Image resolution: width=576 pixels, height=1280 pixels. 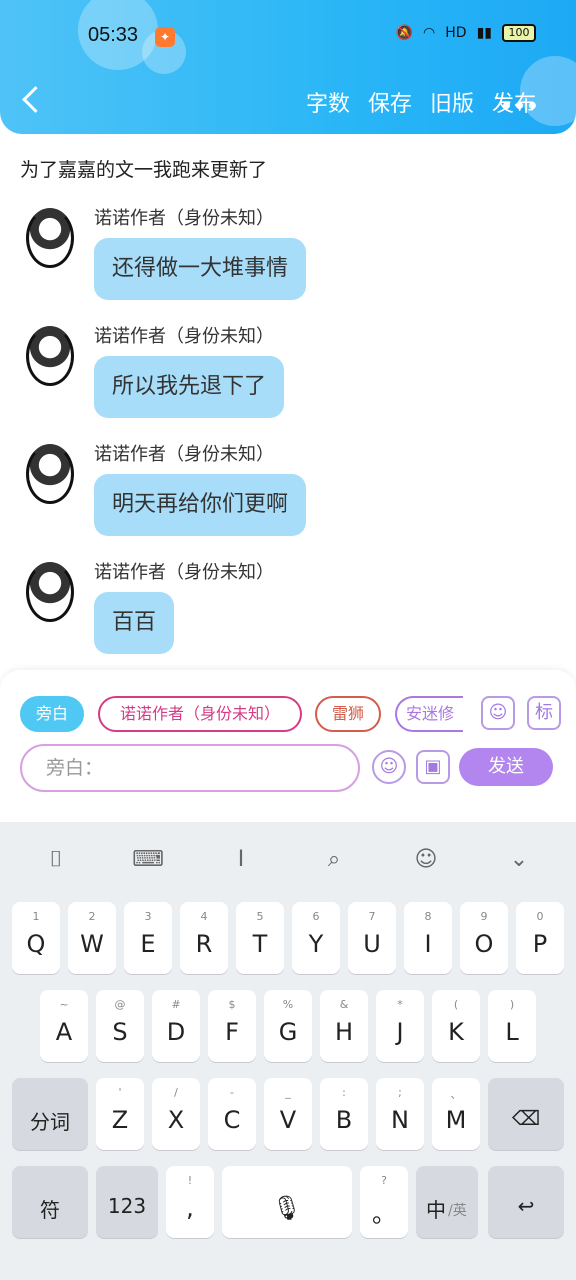 I want to click on send-button: 发送, so click(x=506, y=767).